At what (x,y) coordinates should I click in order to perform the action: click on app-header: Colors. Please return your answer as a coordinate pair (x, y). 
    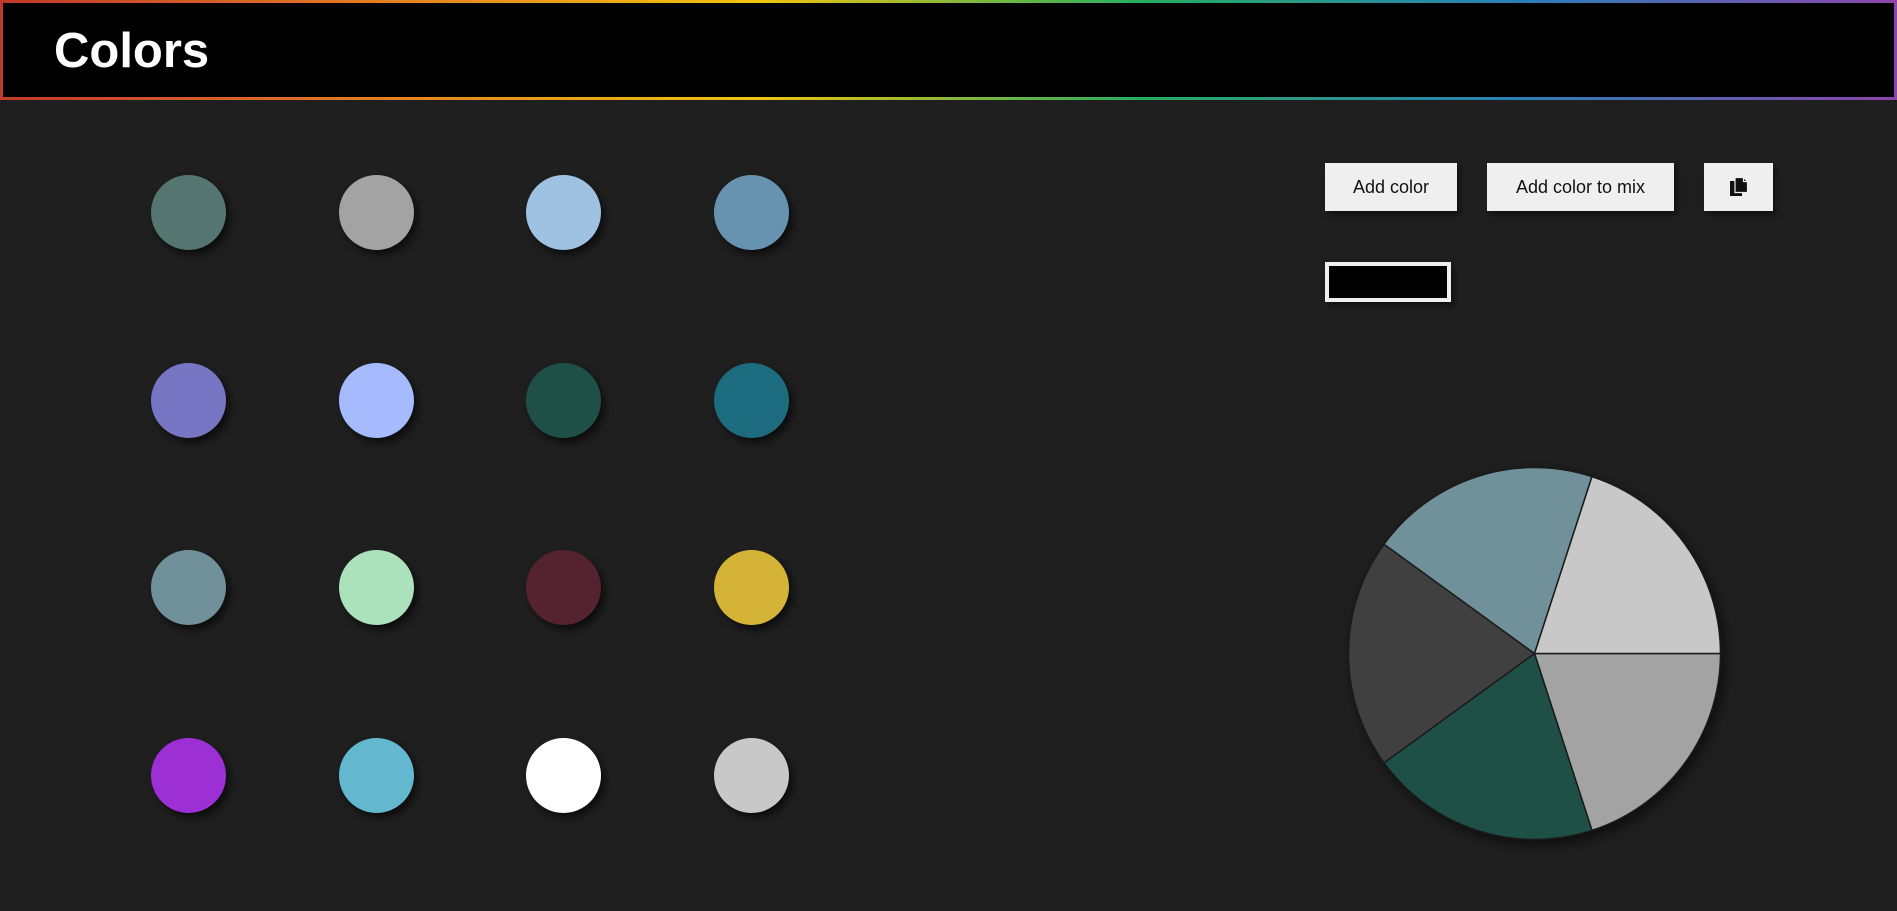
    Looking at the image, I should click on (948, 50).